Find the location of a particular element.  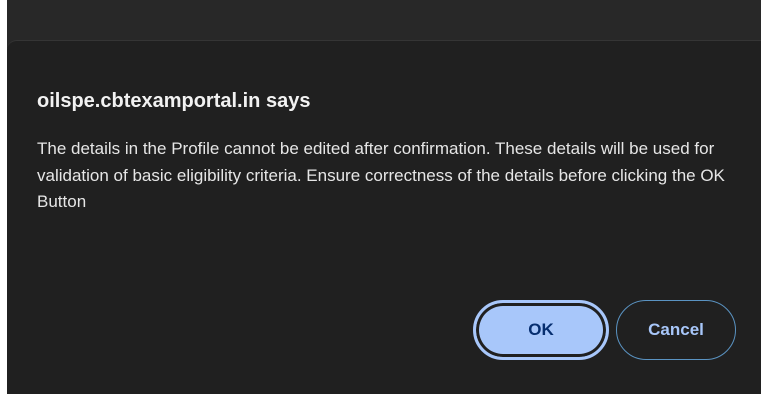

ok-button: OK is located at coordinates (541, 330).